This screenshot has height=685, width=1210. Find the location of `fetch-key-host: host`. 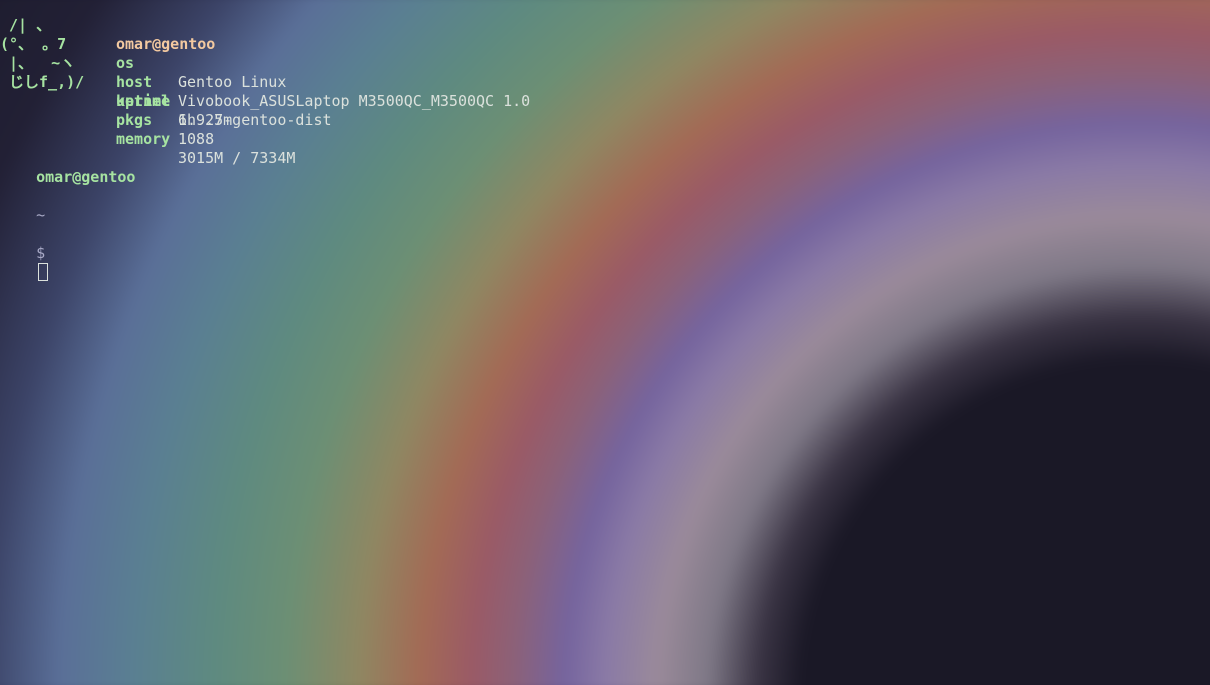

fetch-key-host: host is located at coordinates (134, 82).